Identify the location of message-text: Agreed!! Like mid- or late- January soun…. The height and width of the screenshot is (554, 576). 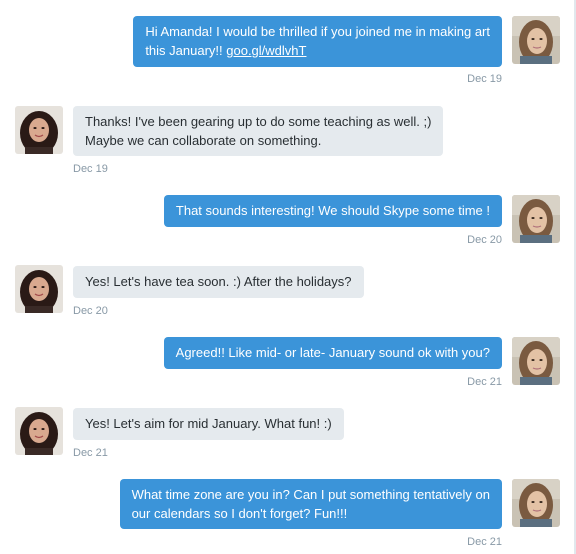
(332, 352).